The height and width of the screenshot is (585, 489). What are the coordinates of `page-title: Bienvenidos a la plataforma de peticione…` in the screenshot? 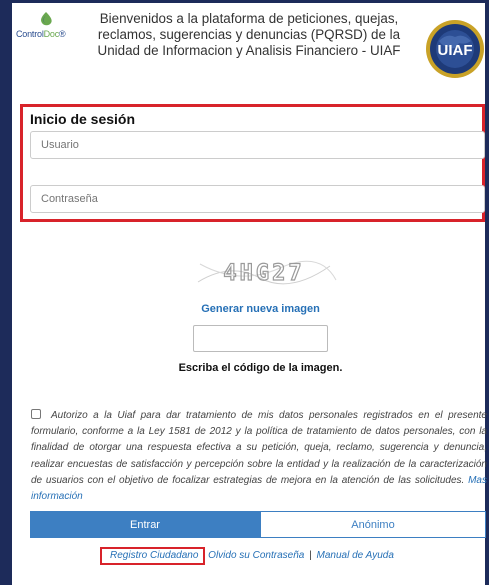 It's located at (249, 35).